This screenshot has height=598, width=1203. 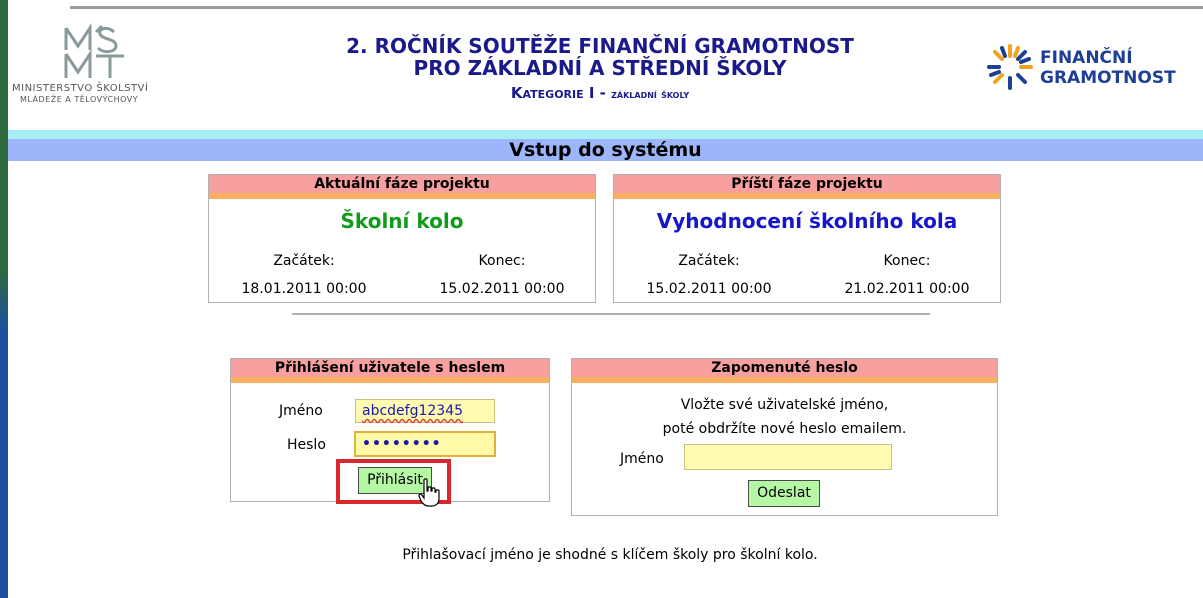 What do you see at coordinates (1086, 58) in the screenshot?
I see `fg-logo-line1: FINANČNÍ` at bounding box center [1086, 58].